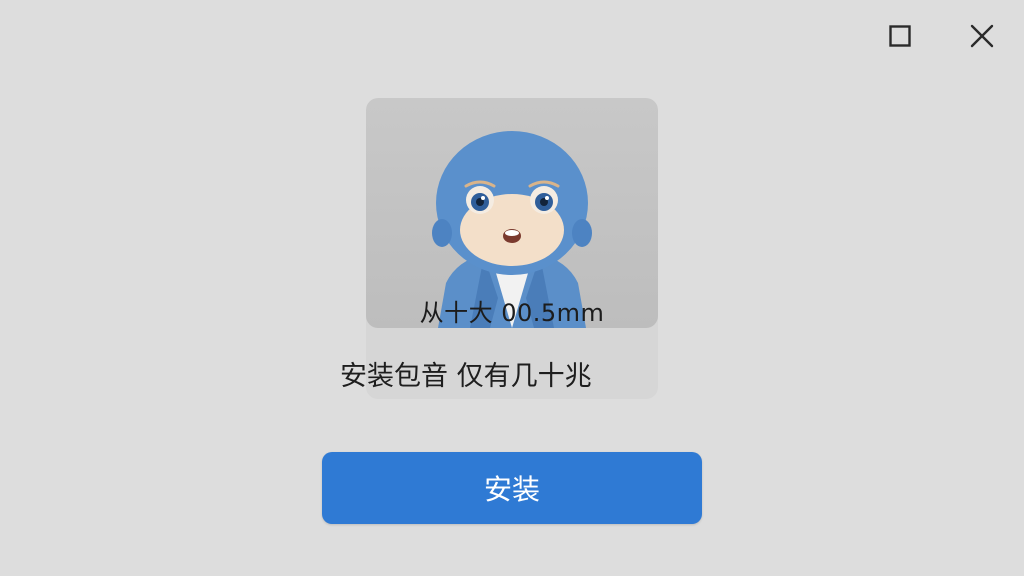 Image resolution: width=1024 pixels, height=576 pixels. I want to click on install-button: 安装, so click(512, 488).